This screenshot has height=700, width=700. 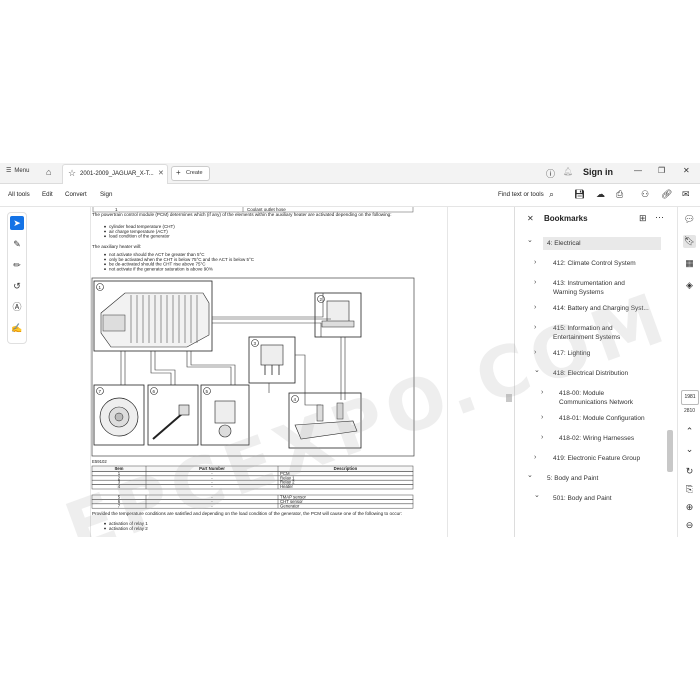 What do you see at coordinates (521, 194) in the screenshot?
I see `find-text-tools: Find text or tools` at bounding box center [521, 194].